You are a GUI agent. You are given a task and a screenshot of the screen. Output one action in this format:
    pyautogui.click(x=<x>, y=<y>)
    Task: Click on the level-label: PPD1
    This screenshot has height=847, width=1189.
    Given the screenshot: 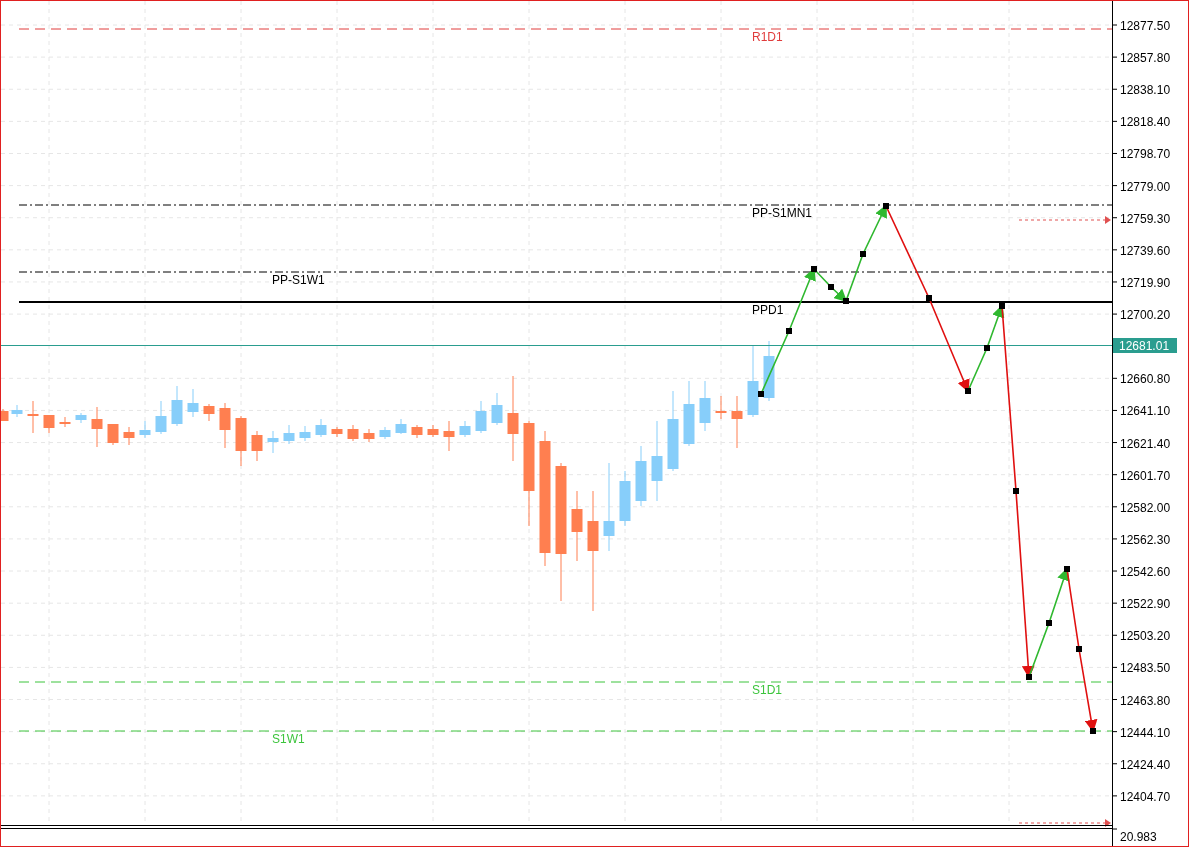 What is the action you would take?
    pyautogui.click(x=768, y=310)
    